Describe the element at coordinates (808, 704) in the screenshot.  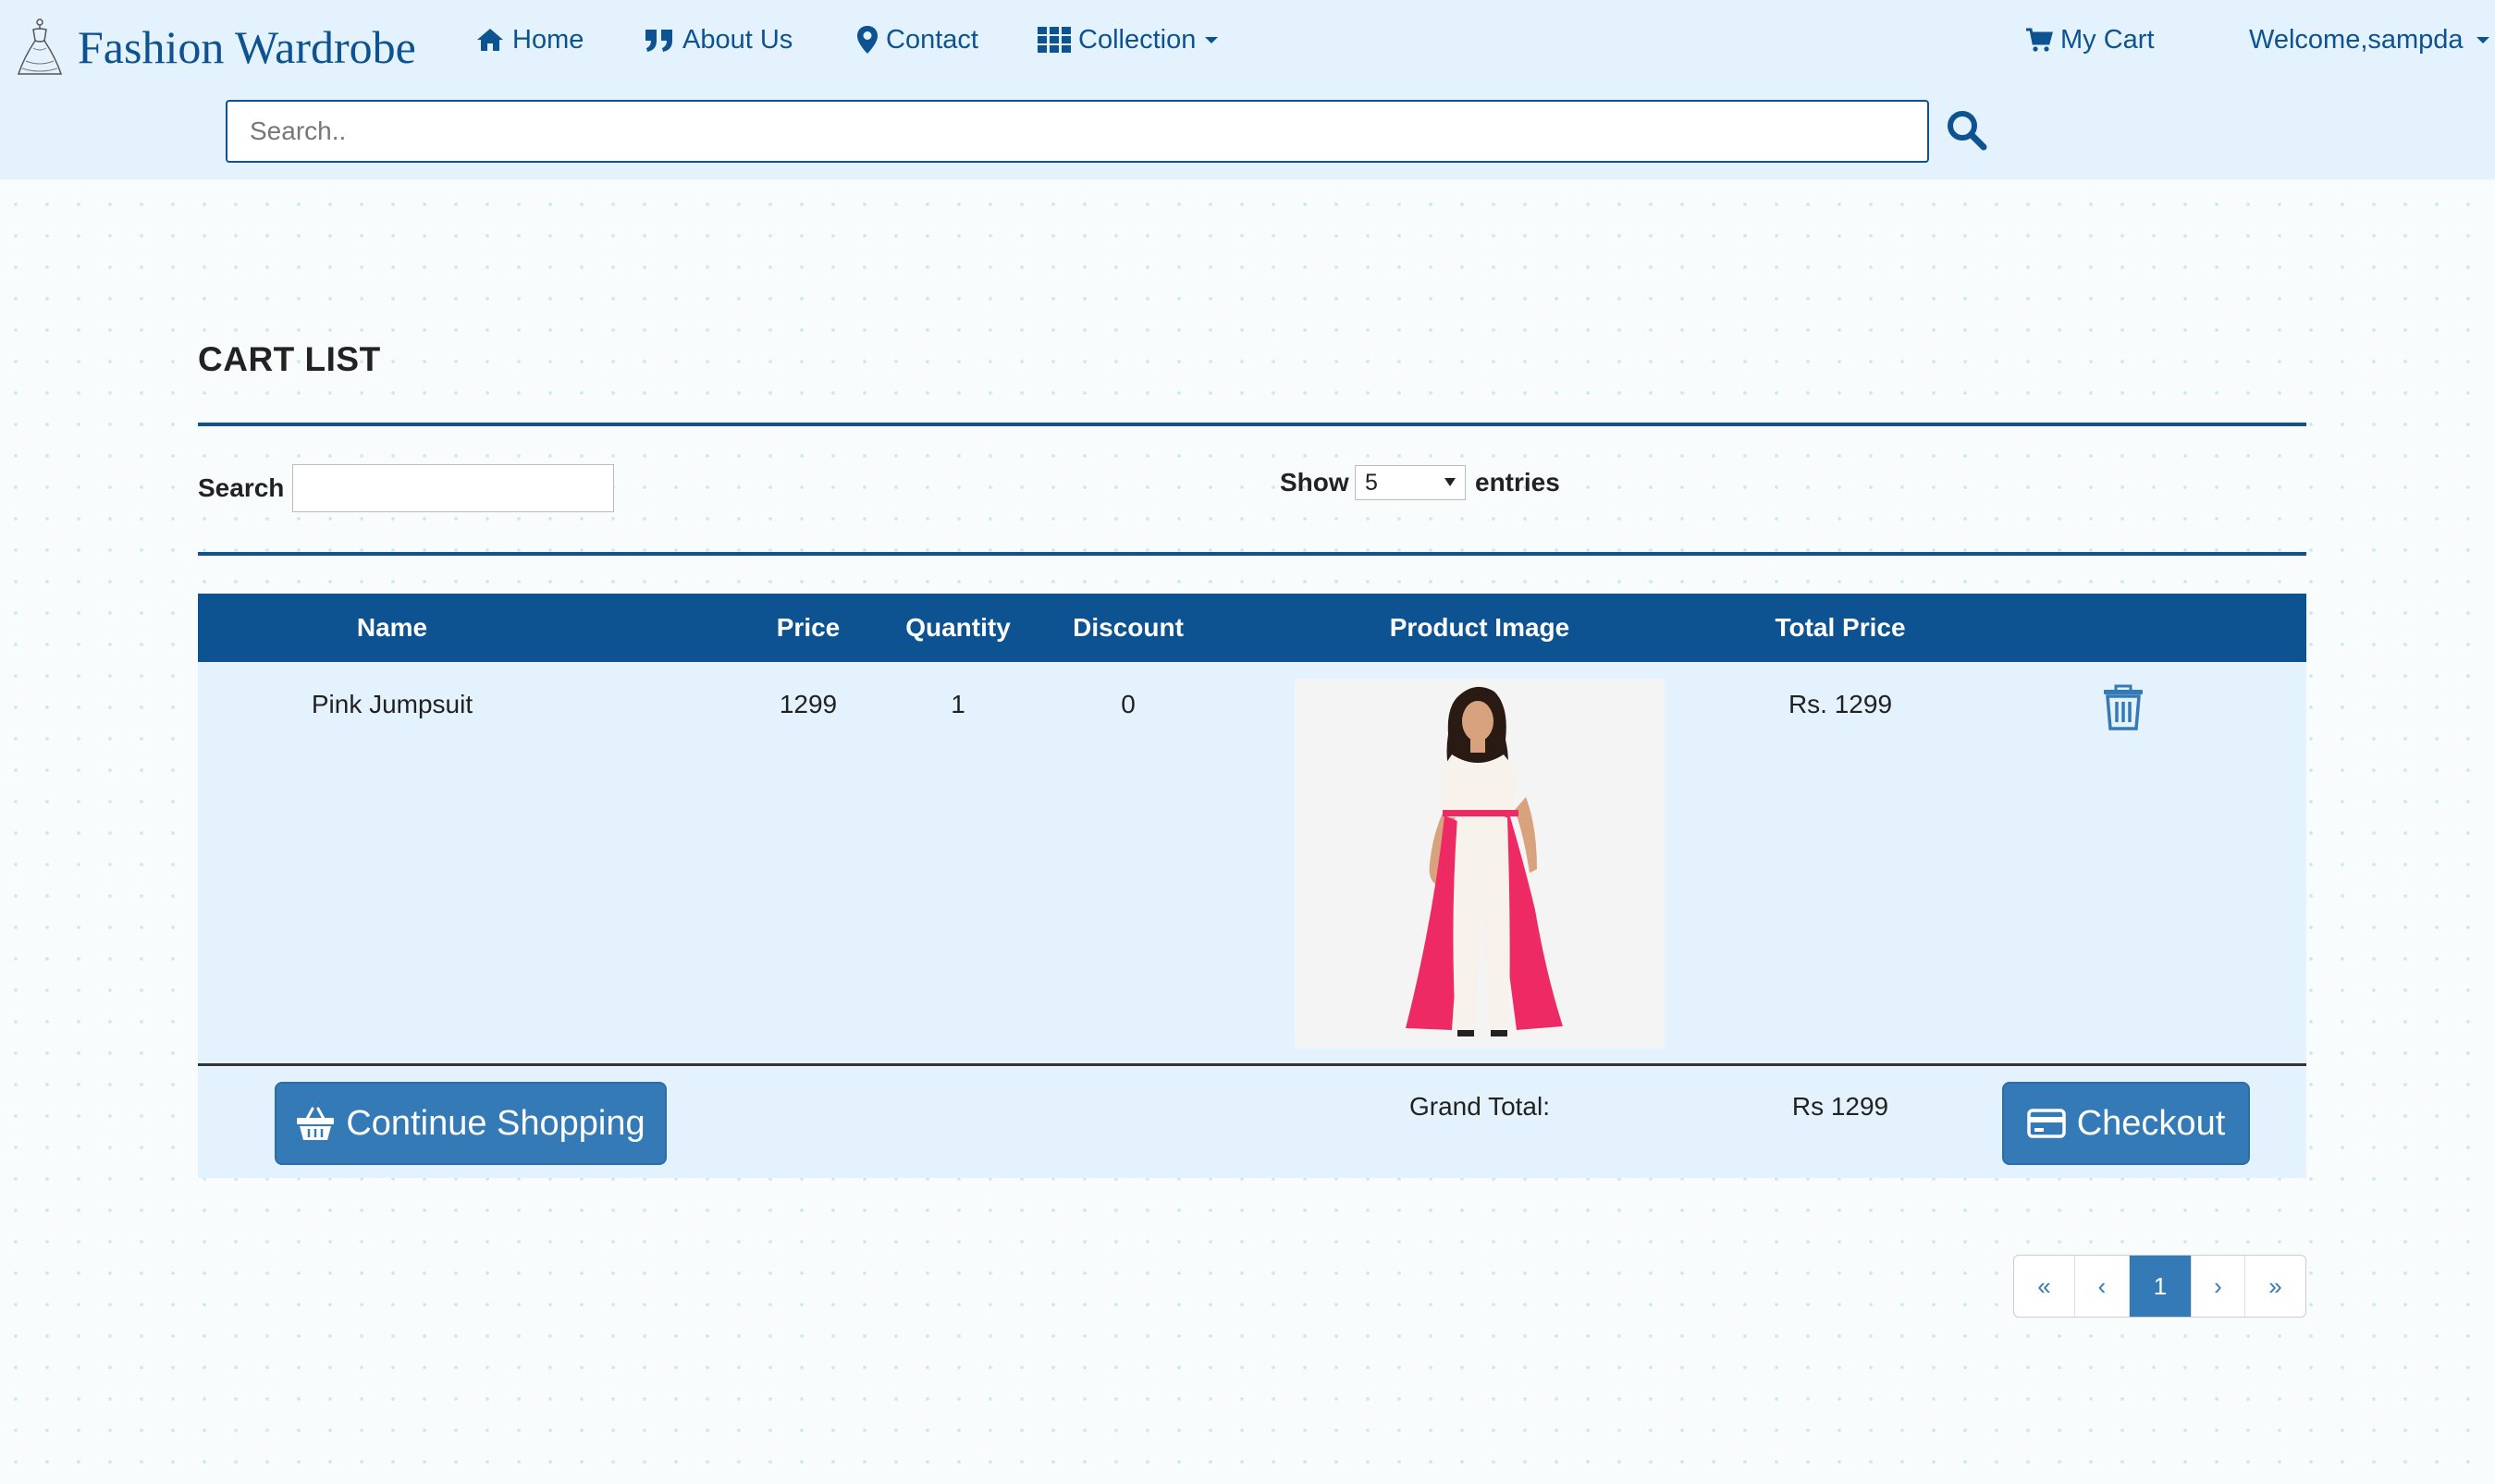
I see `cell-price: 1299` at that location.